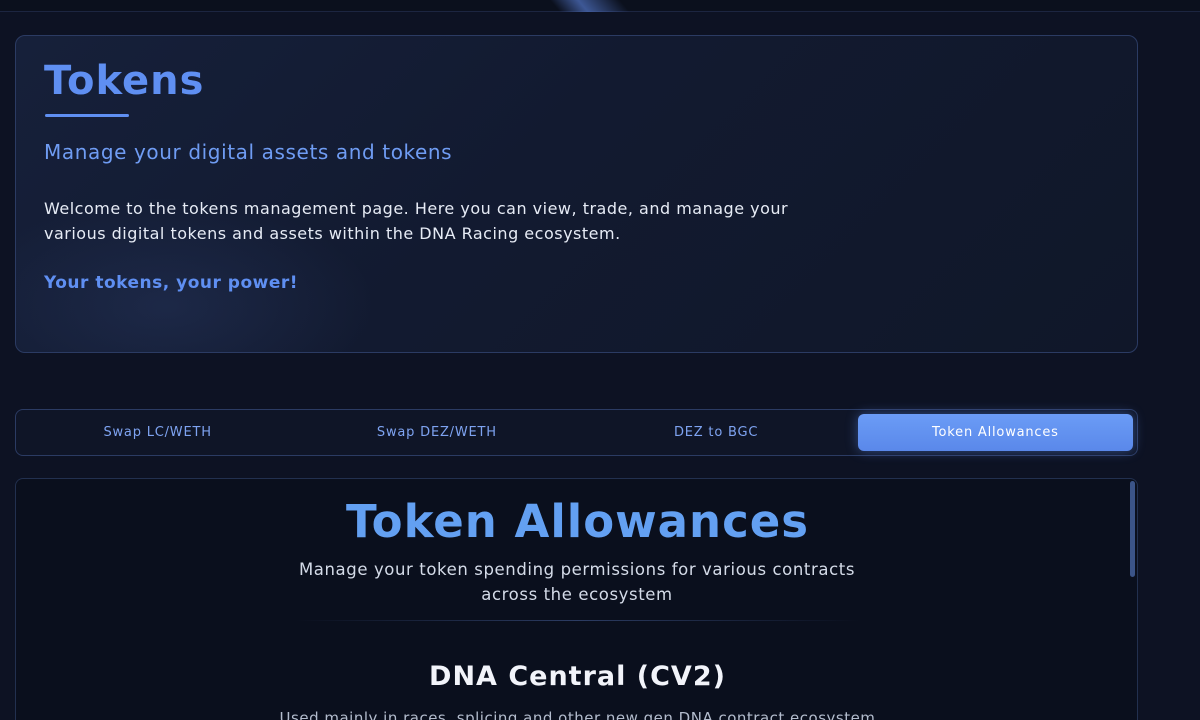  I want to click on tab-swap-lc-weth: Swap LC/WETH, so click(157, 432).